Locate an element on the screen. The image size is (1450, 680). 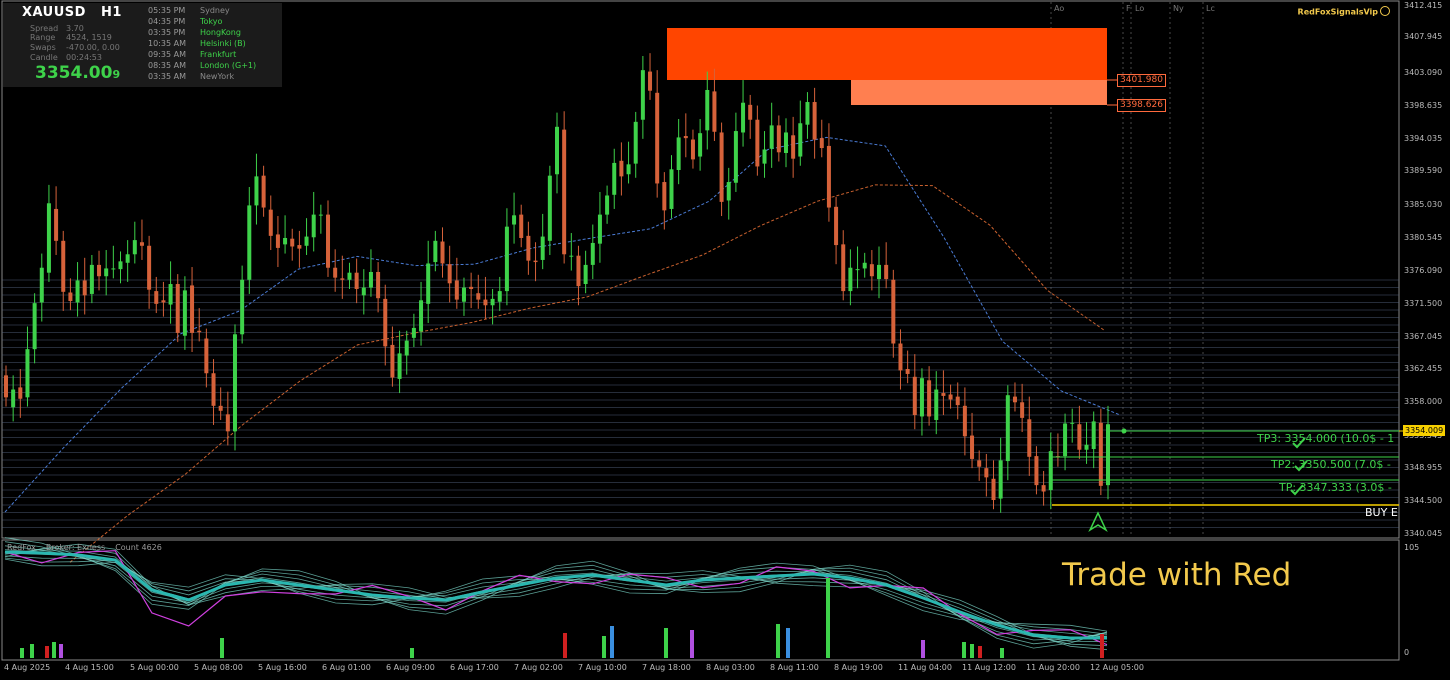
session-time: 10:35 AM is located at coordinates (167, 43).